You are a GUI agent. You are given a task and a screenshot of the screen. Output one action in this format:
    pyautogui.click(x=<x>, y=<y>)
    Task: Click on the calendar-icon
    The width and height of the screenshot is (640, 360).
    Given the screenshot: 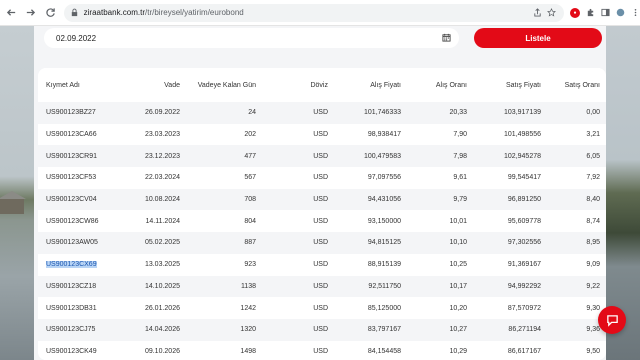 What is the action you would take?
    pyautogui.click(x=446, y=37)
    